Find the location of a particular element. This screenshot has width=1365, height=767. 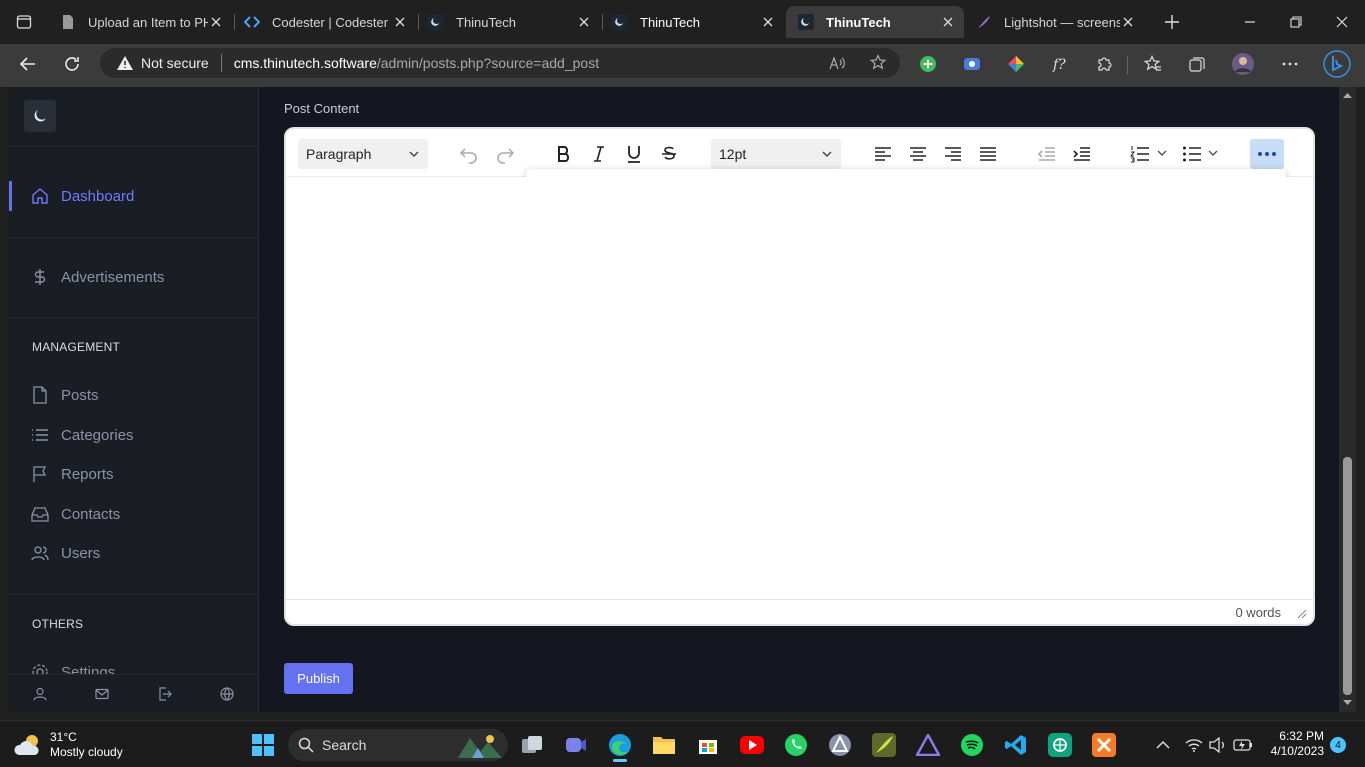

favorites-icon is located at coordinates (1153, 64).